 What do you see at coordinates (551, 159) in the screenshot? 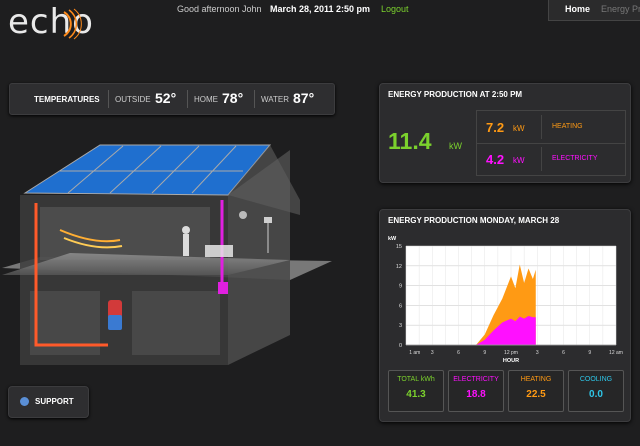
I see `electricity-row: 4.2 kW ELECTRICITY` at bounding box center [551, 159].